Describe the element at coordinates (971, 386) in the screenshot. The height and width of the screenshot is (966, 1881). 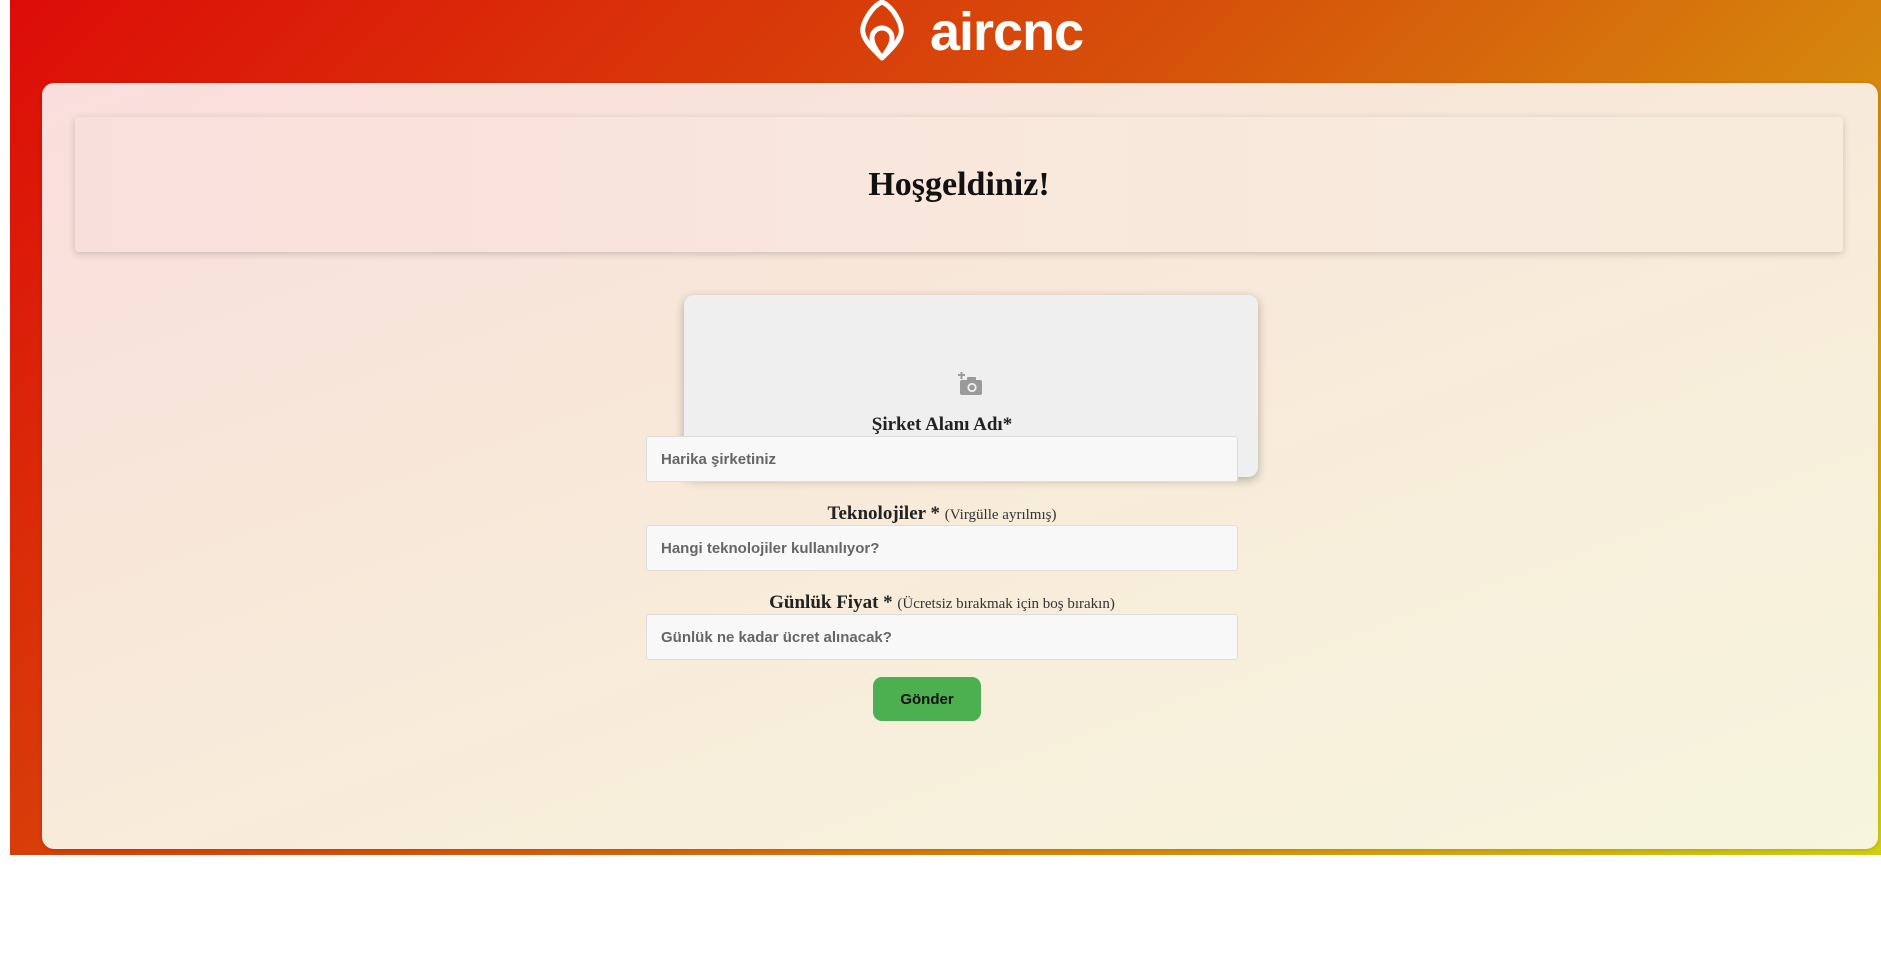
I see `add-camera-icon` at that location.